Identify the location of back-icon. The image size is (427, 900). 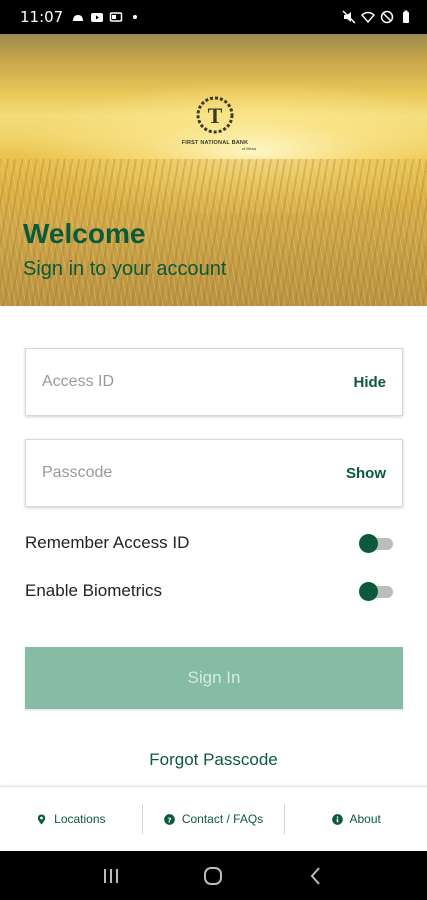
(316, 876).